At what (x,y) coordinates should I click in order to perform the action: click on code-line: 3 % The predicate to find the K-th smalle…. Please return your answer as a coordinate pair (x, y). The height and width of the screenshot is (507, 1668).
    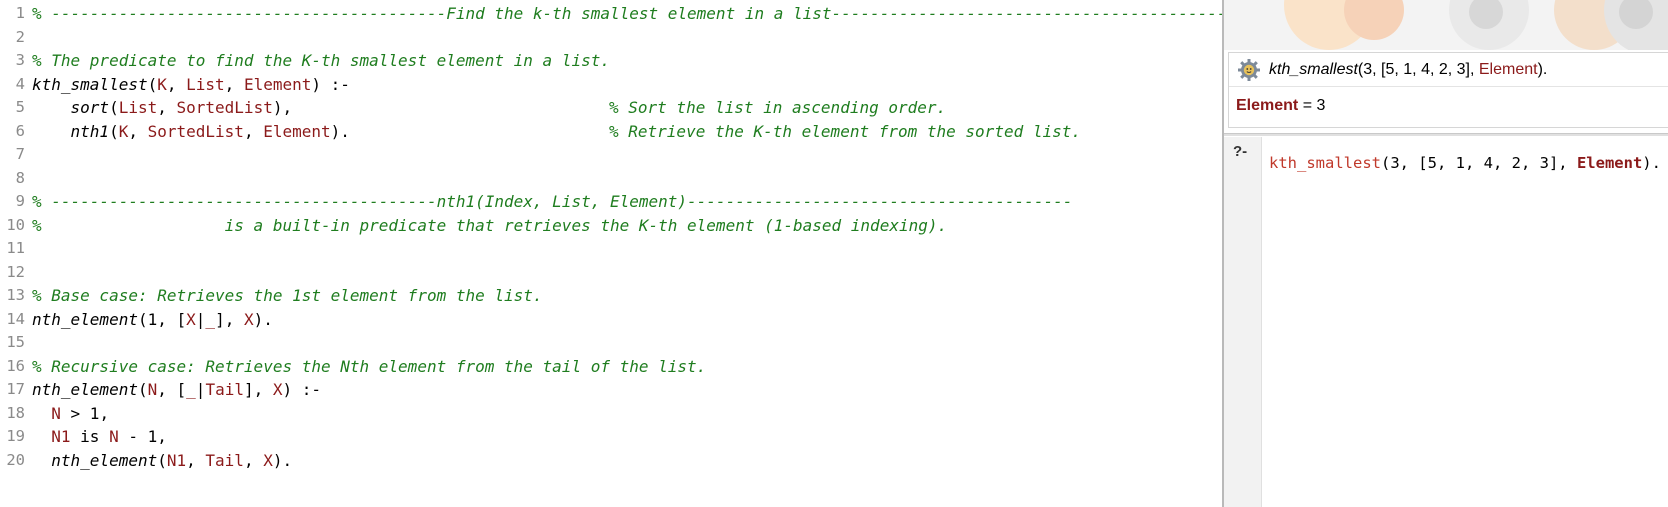
    Looking at the image, I should click on (611, 60).